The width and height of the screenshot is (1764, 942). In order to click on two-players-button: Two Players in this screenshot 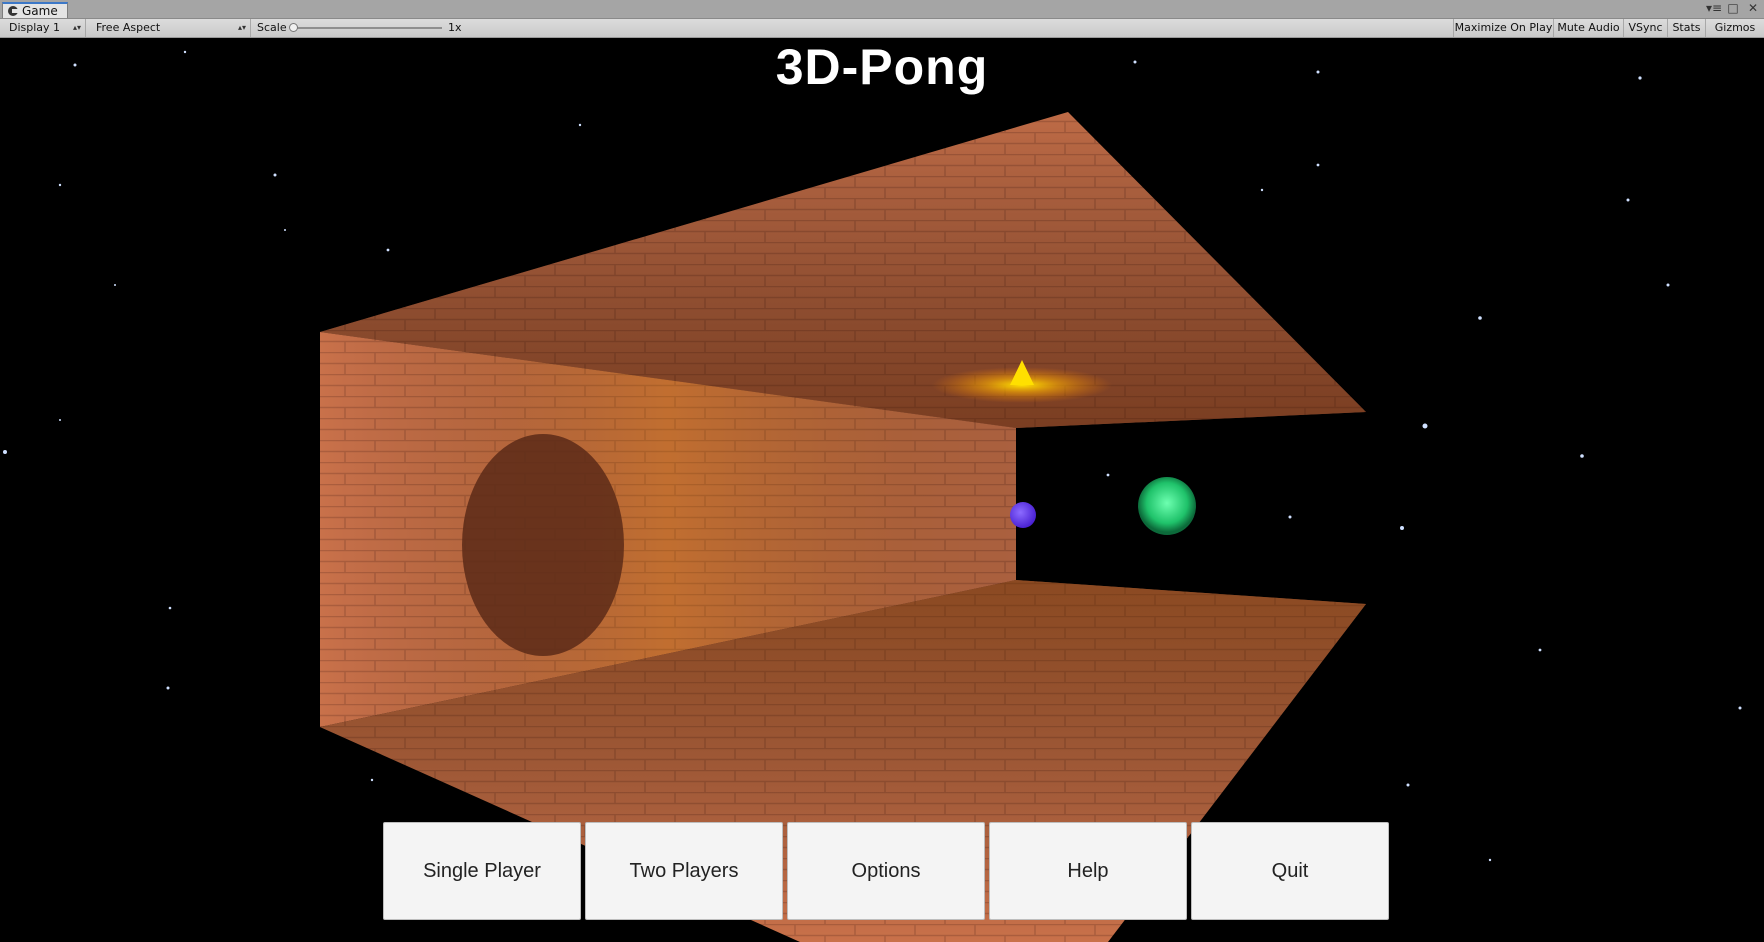, I will do `click(684, 871)`.